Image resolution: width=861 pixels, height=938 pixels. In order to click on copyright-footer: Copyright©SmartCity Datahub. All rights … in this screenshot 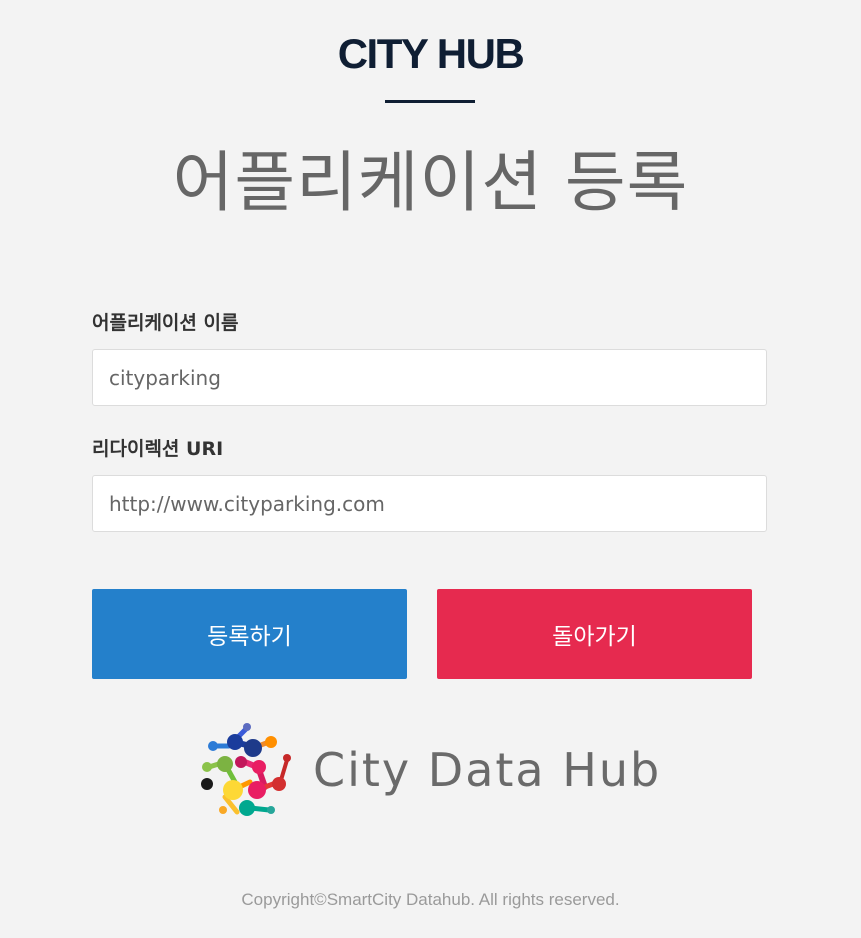, I will do `click(430, 899)`.